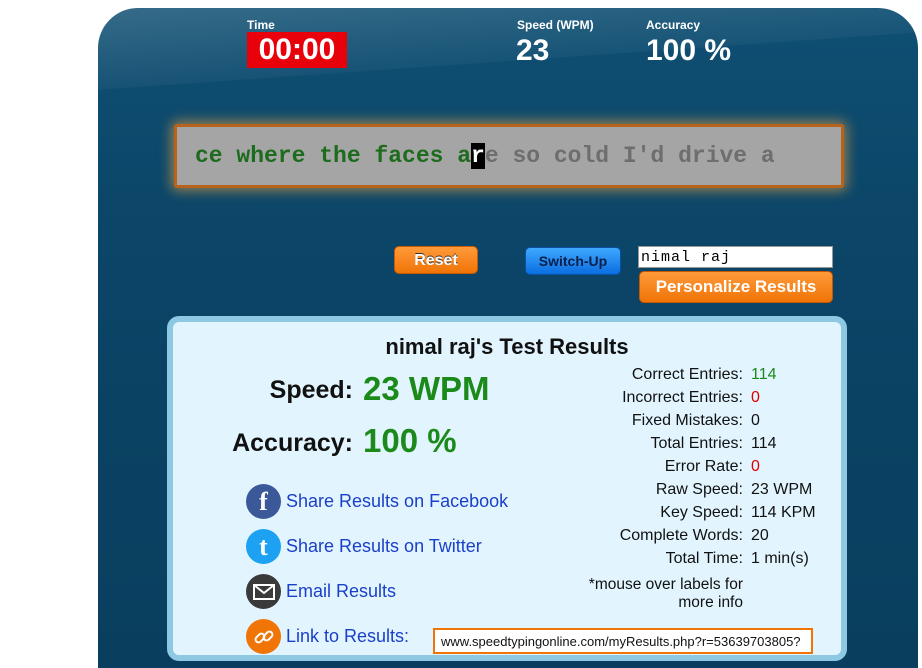 The image size is (922, 668). What do you see at coordinates (643, 594) in the screenshot?
I see `mouseover-note: *mouse over labels for more info` at bounding box center [643, 594].